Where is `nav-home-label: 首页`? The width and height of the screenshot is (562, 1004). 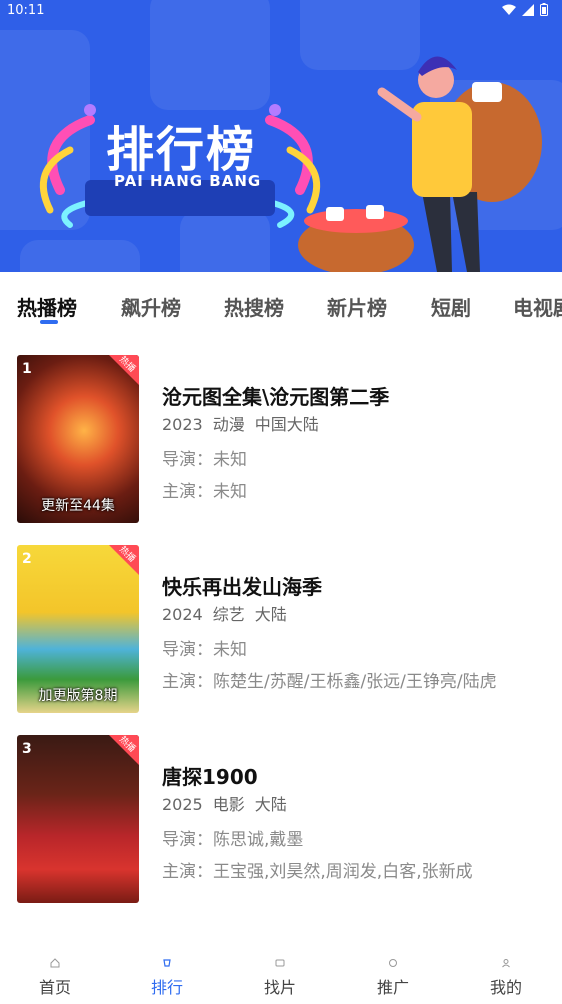
nav-home-label: 首页 is located at coordinates (54, 987).